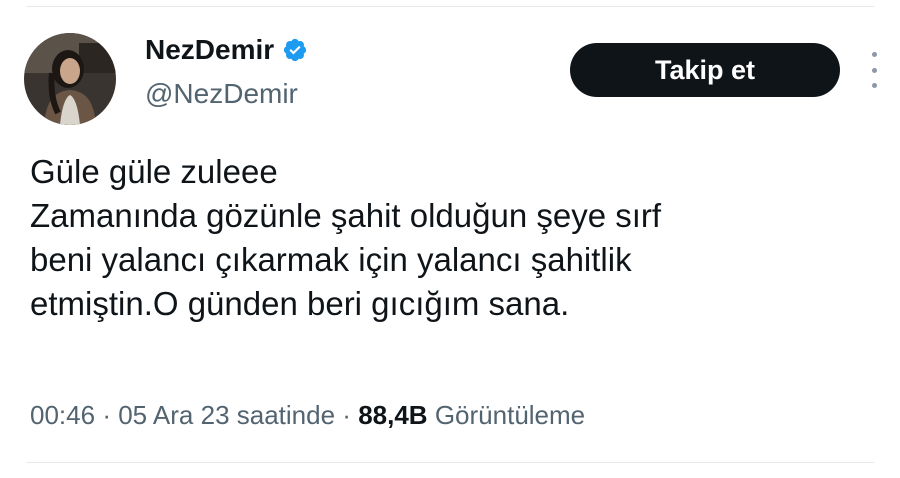 The image size is (900, 478). I want to click on tweet-time: 00:46, so click(62, 415).